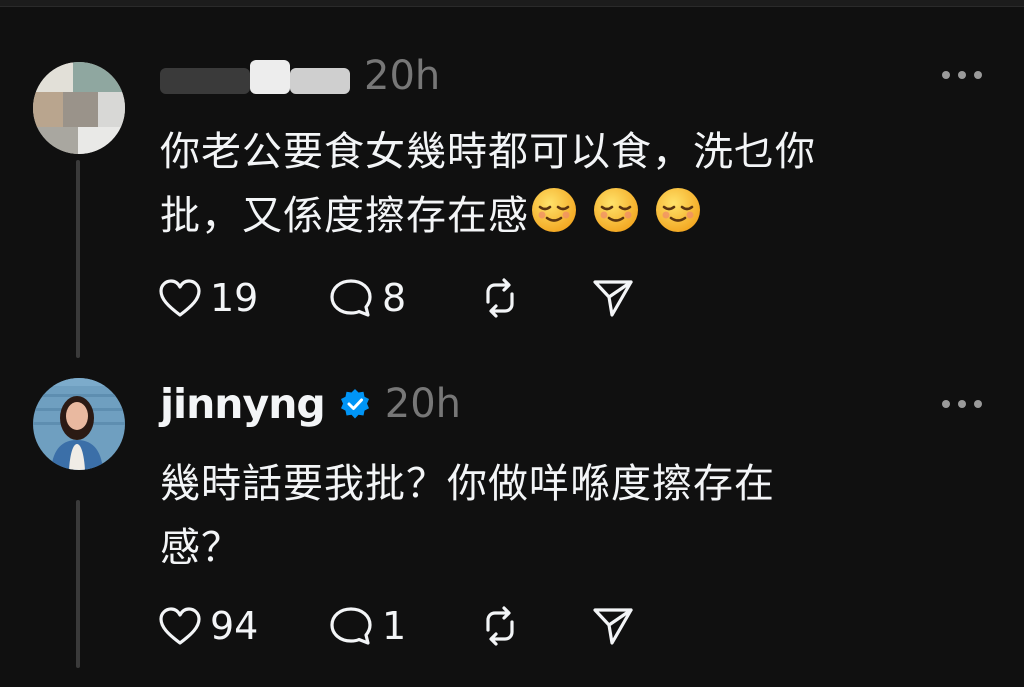 The image size is (1024, 687). I want to click on comment-button: 1, so click(403, 626).